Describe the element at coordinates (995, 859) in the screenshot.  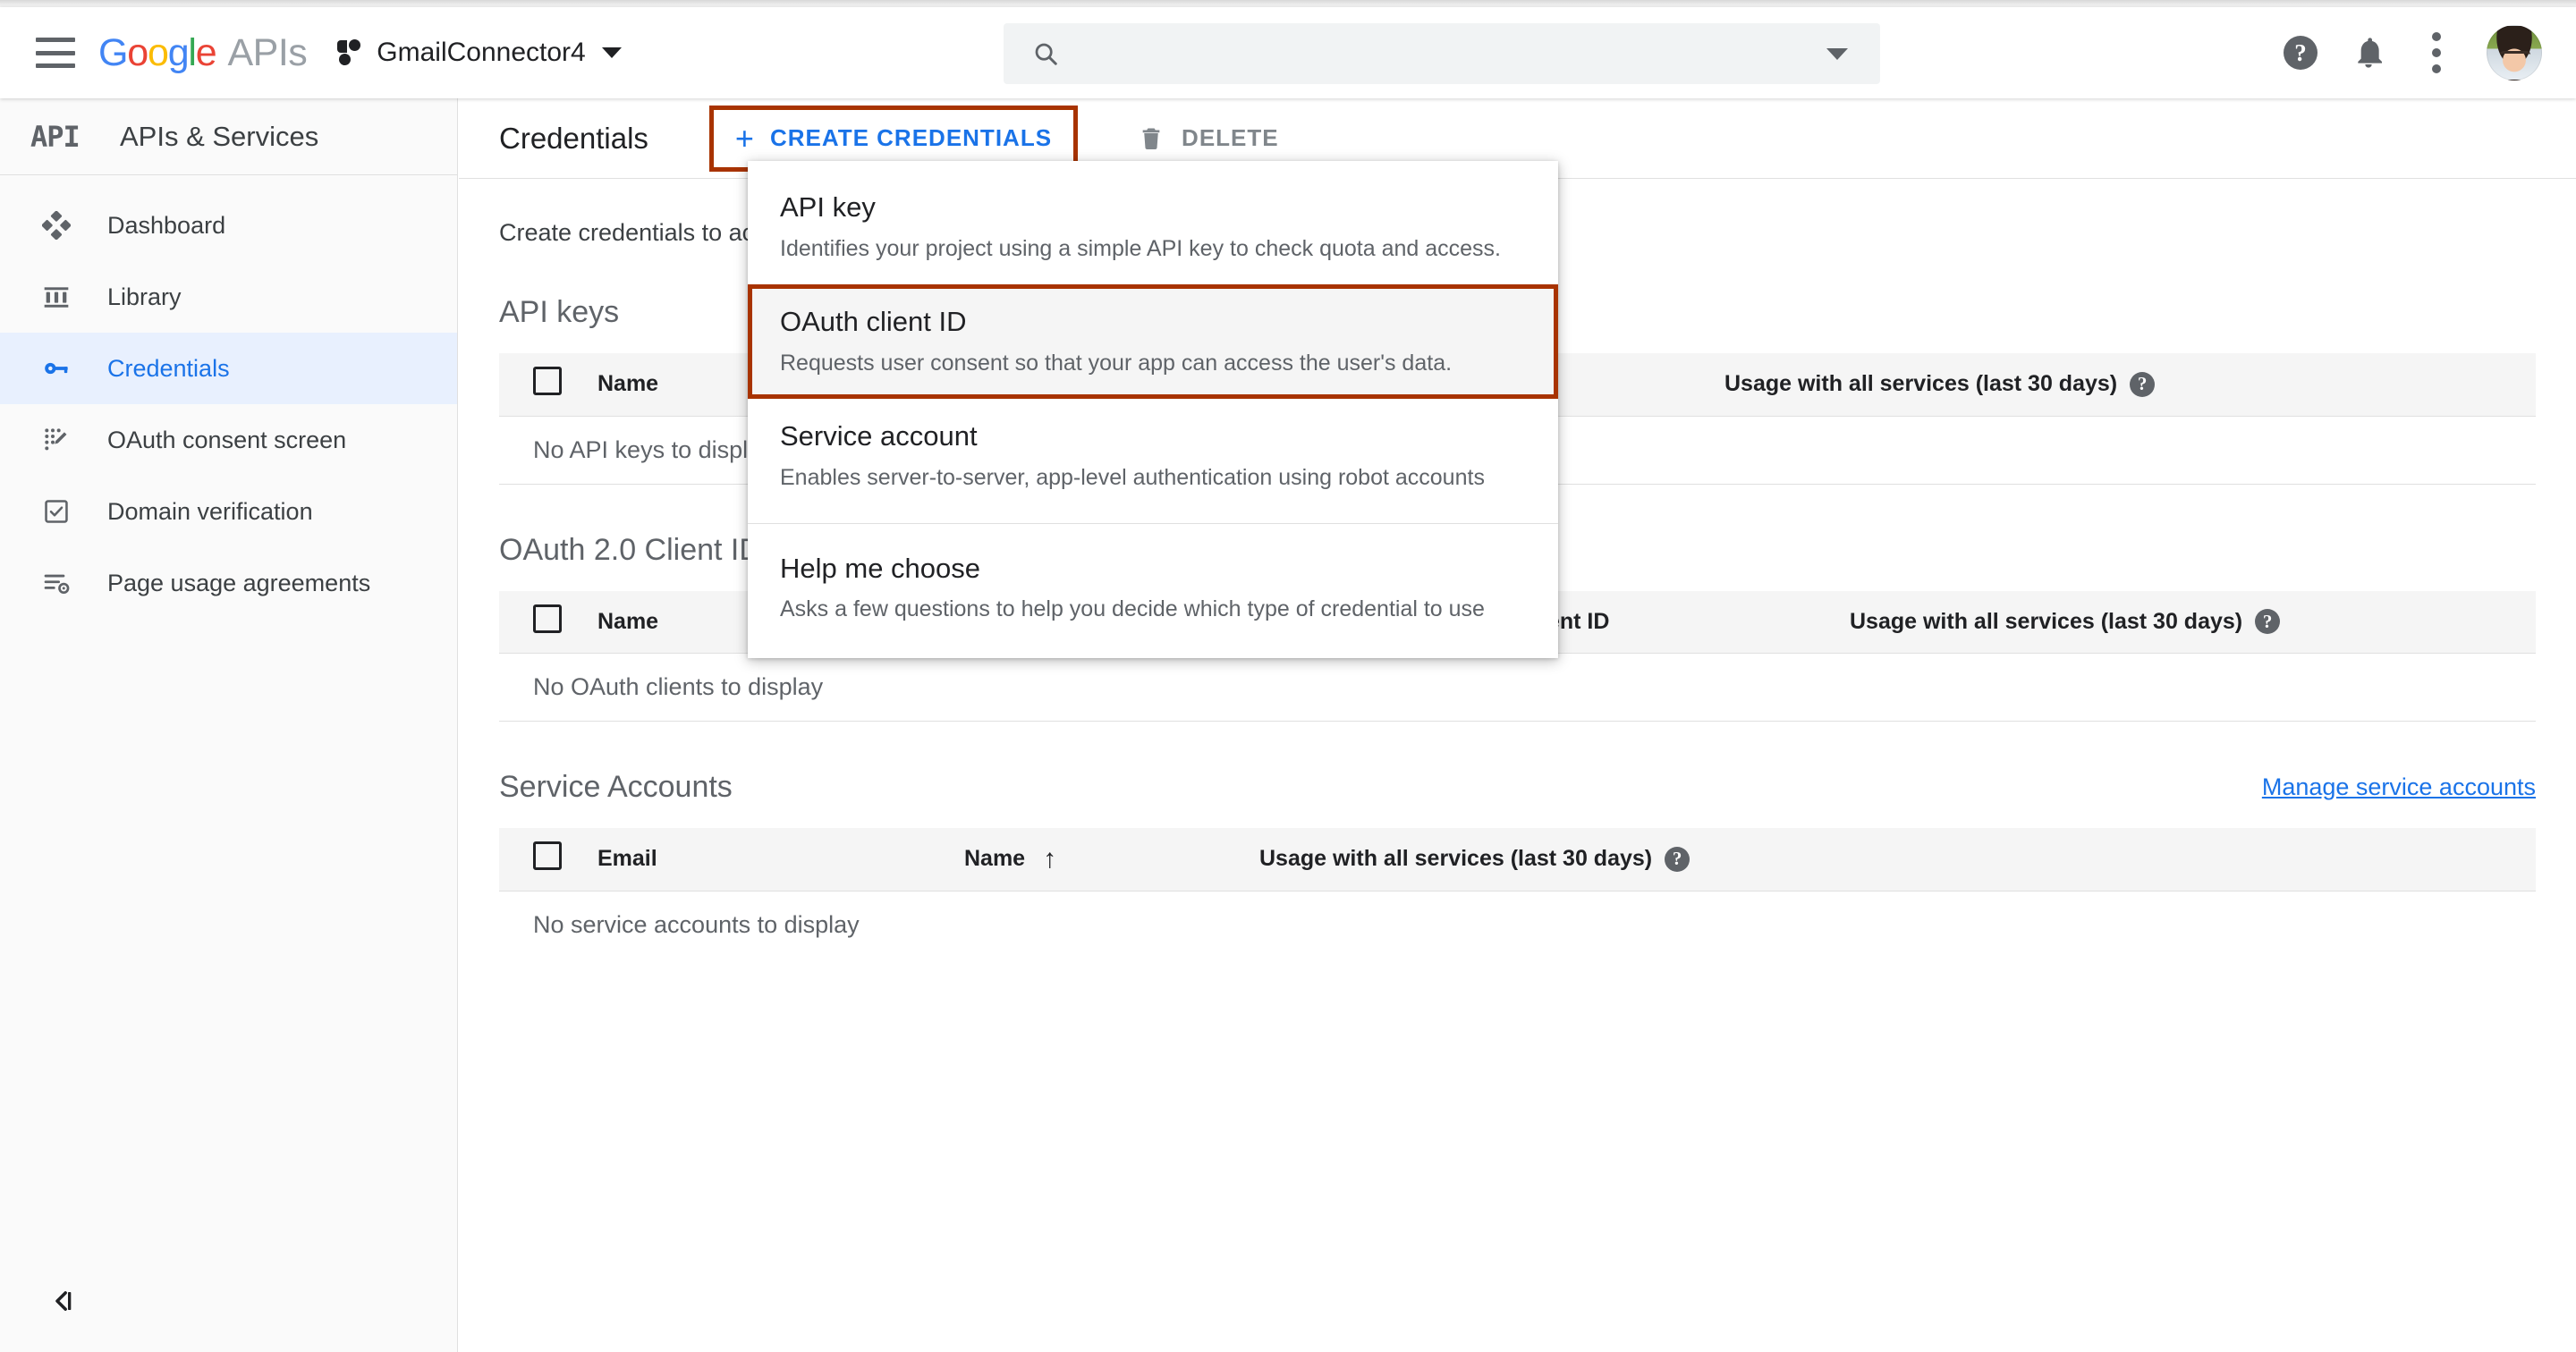
I see `column-header-name-label: Name` at that location.